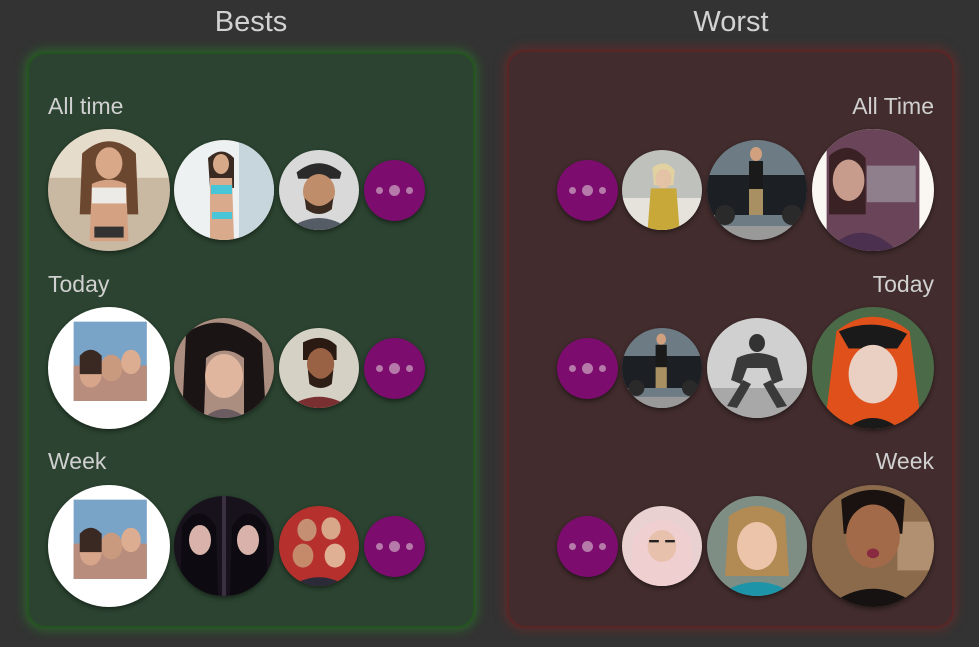 The image size is (979, 647). Describe the element at coordinates (77, 461) in the screenshot. I see `bests-week-label: Week` at that location.